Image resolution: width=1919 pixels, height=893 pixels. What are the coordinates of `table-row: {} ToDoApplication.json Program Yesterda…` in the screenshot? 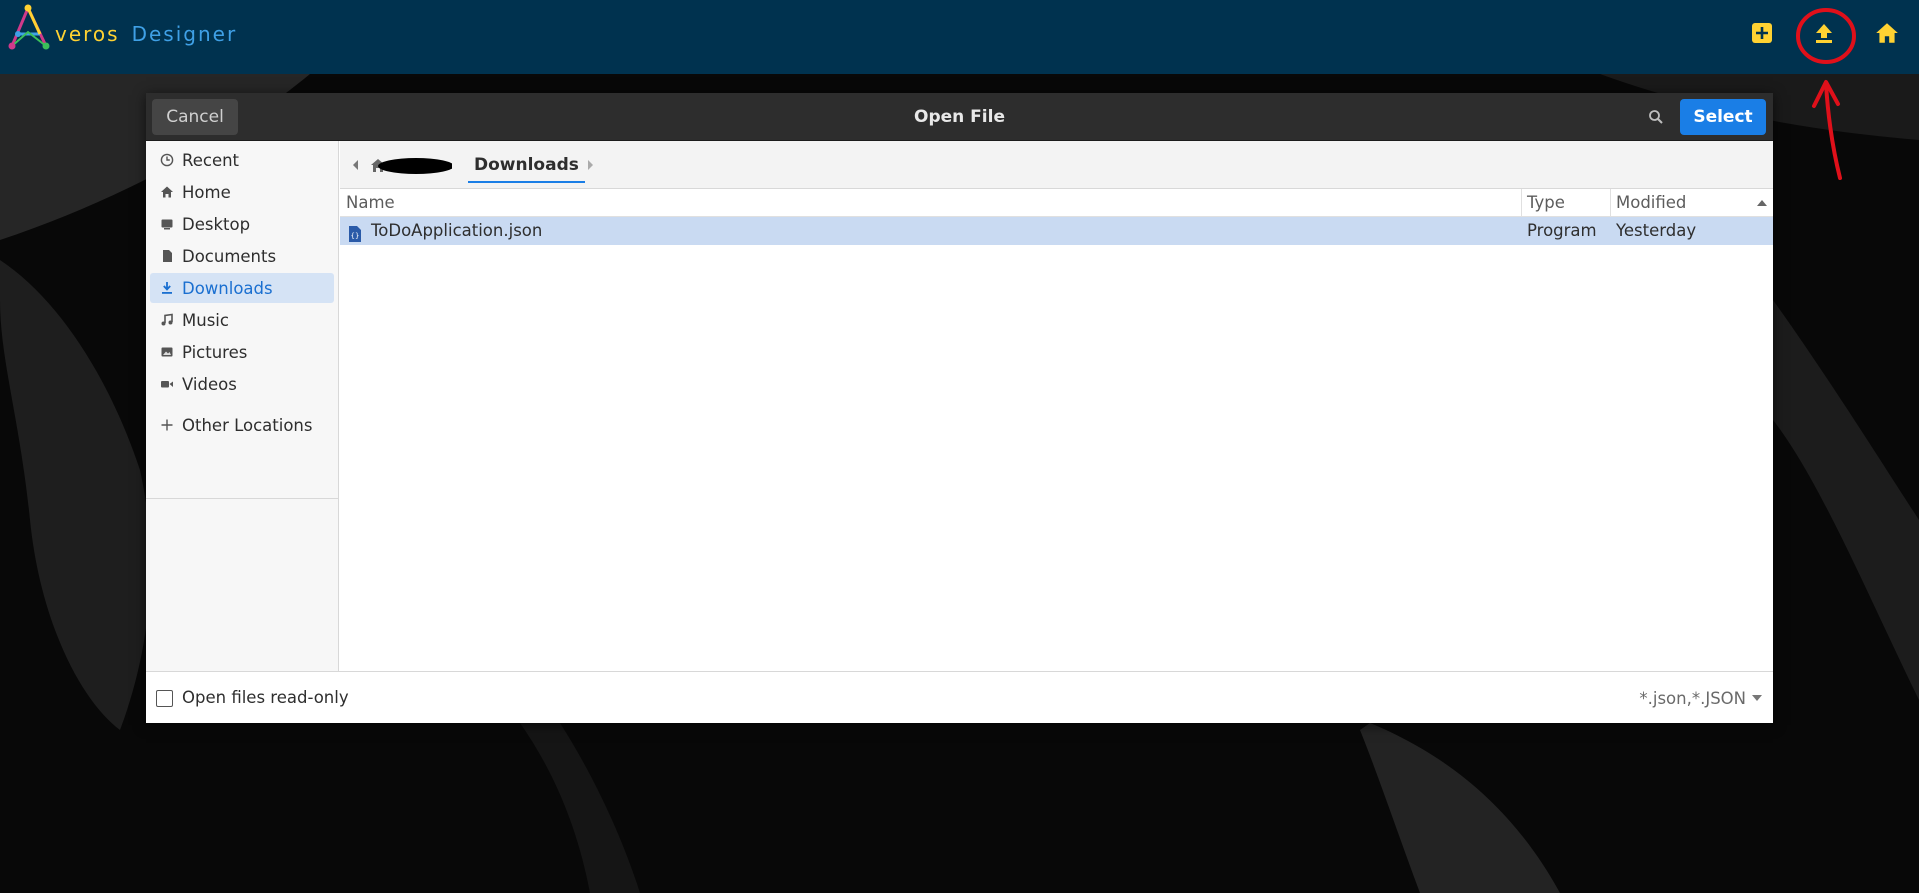 It's located at (1056, 231).